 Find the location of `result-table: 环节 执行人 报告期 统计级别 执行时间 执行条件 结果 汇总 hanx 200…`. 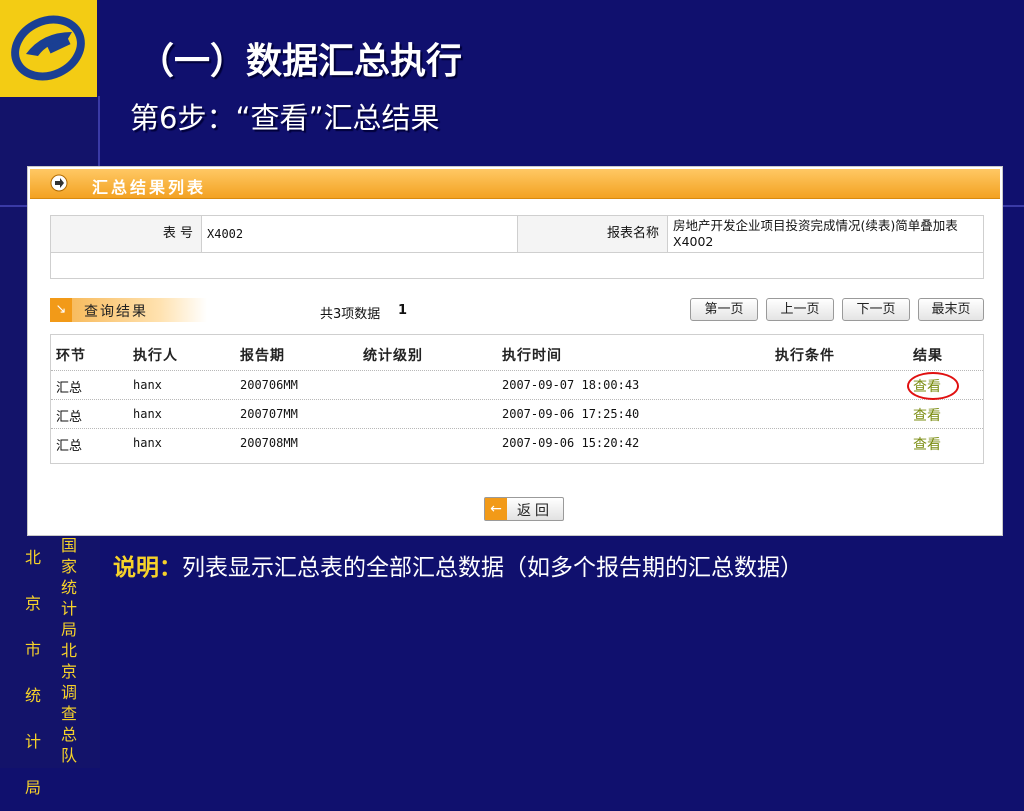

result-table: 环节 执行人 报告期 统计级别 执行时间 执行条件 结果 汇总 hanx 200… is located at coordinates (517, 399).